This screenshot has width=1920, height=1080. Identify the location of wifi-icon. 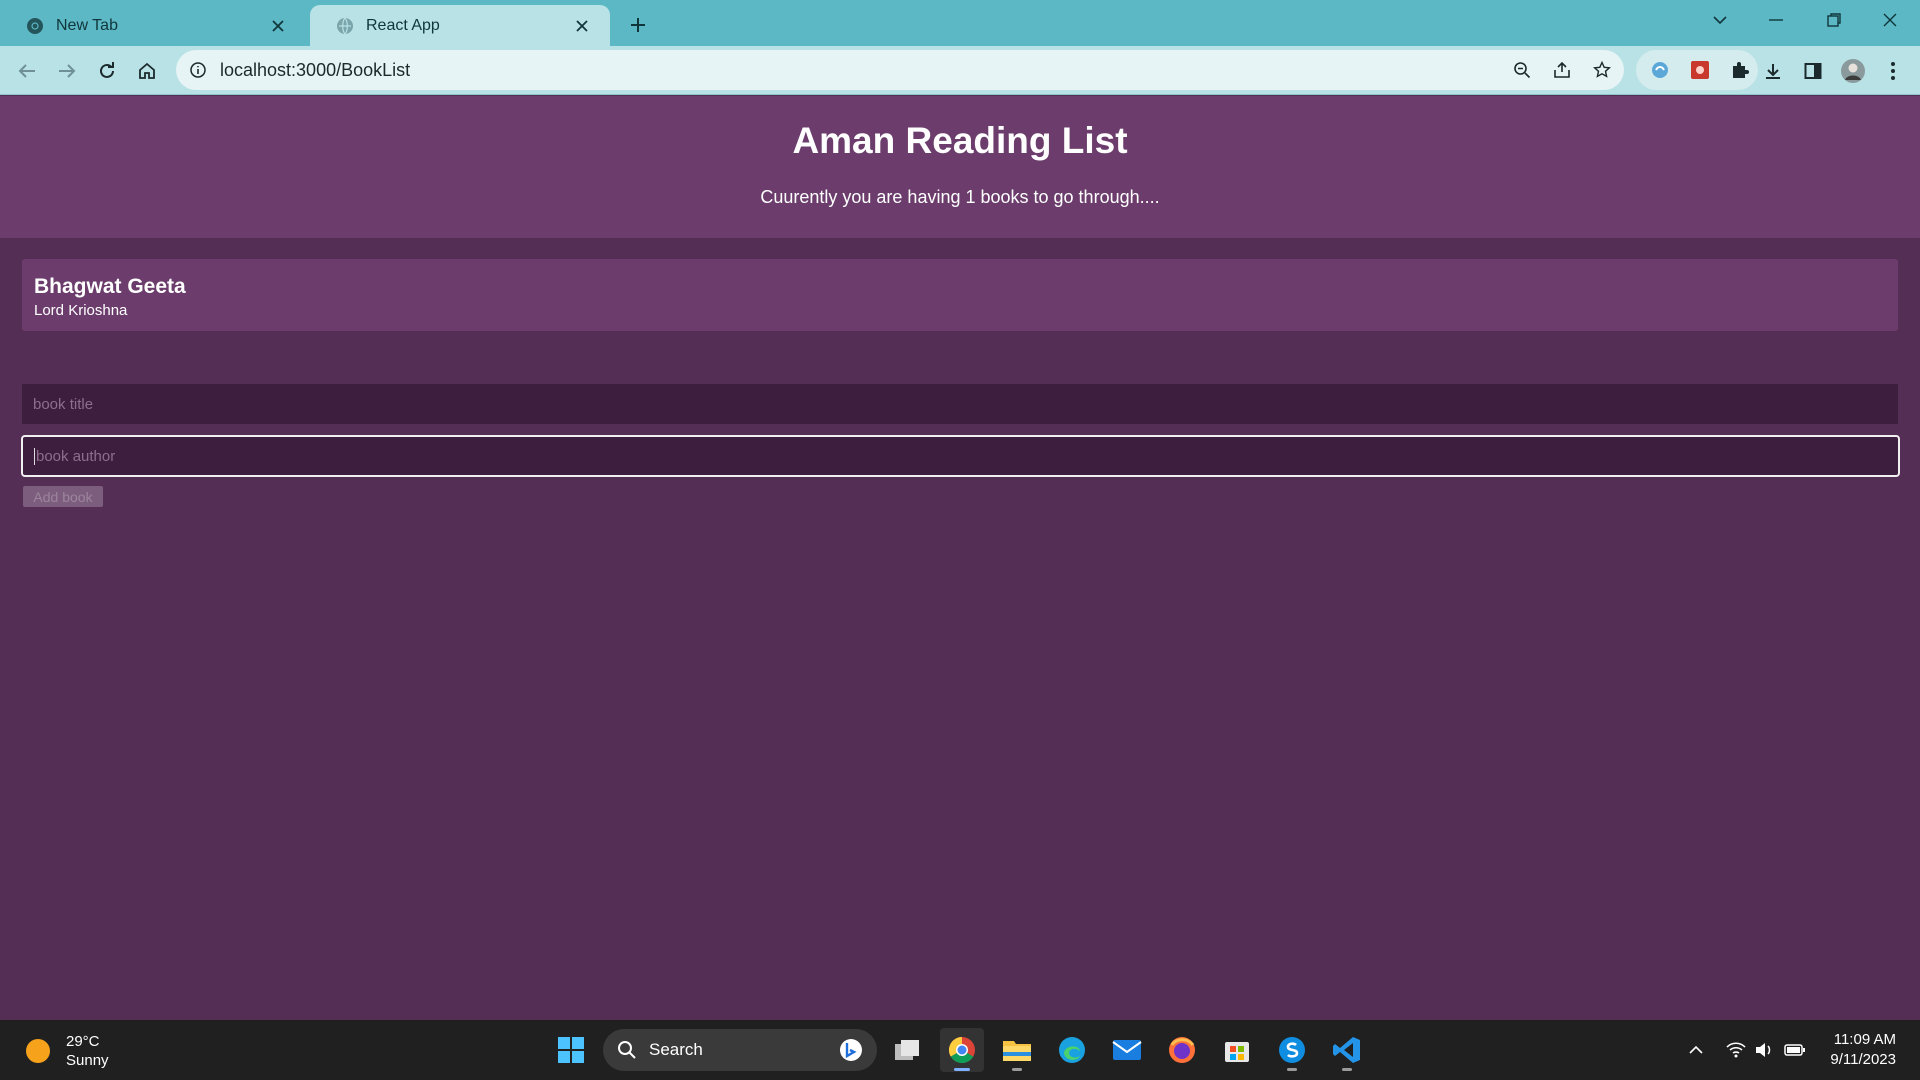
(1736, 1050).